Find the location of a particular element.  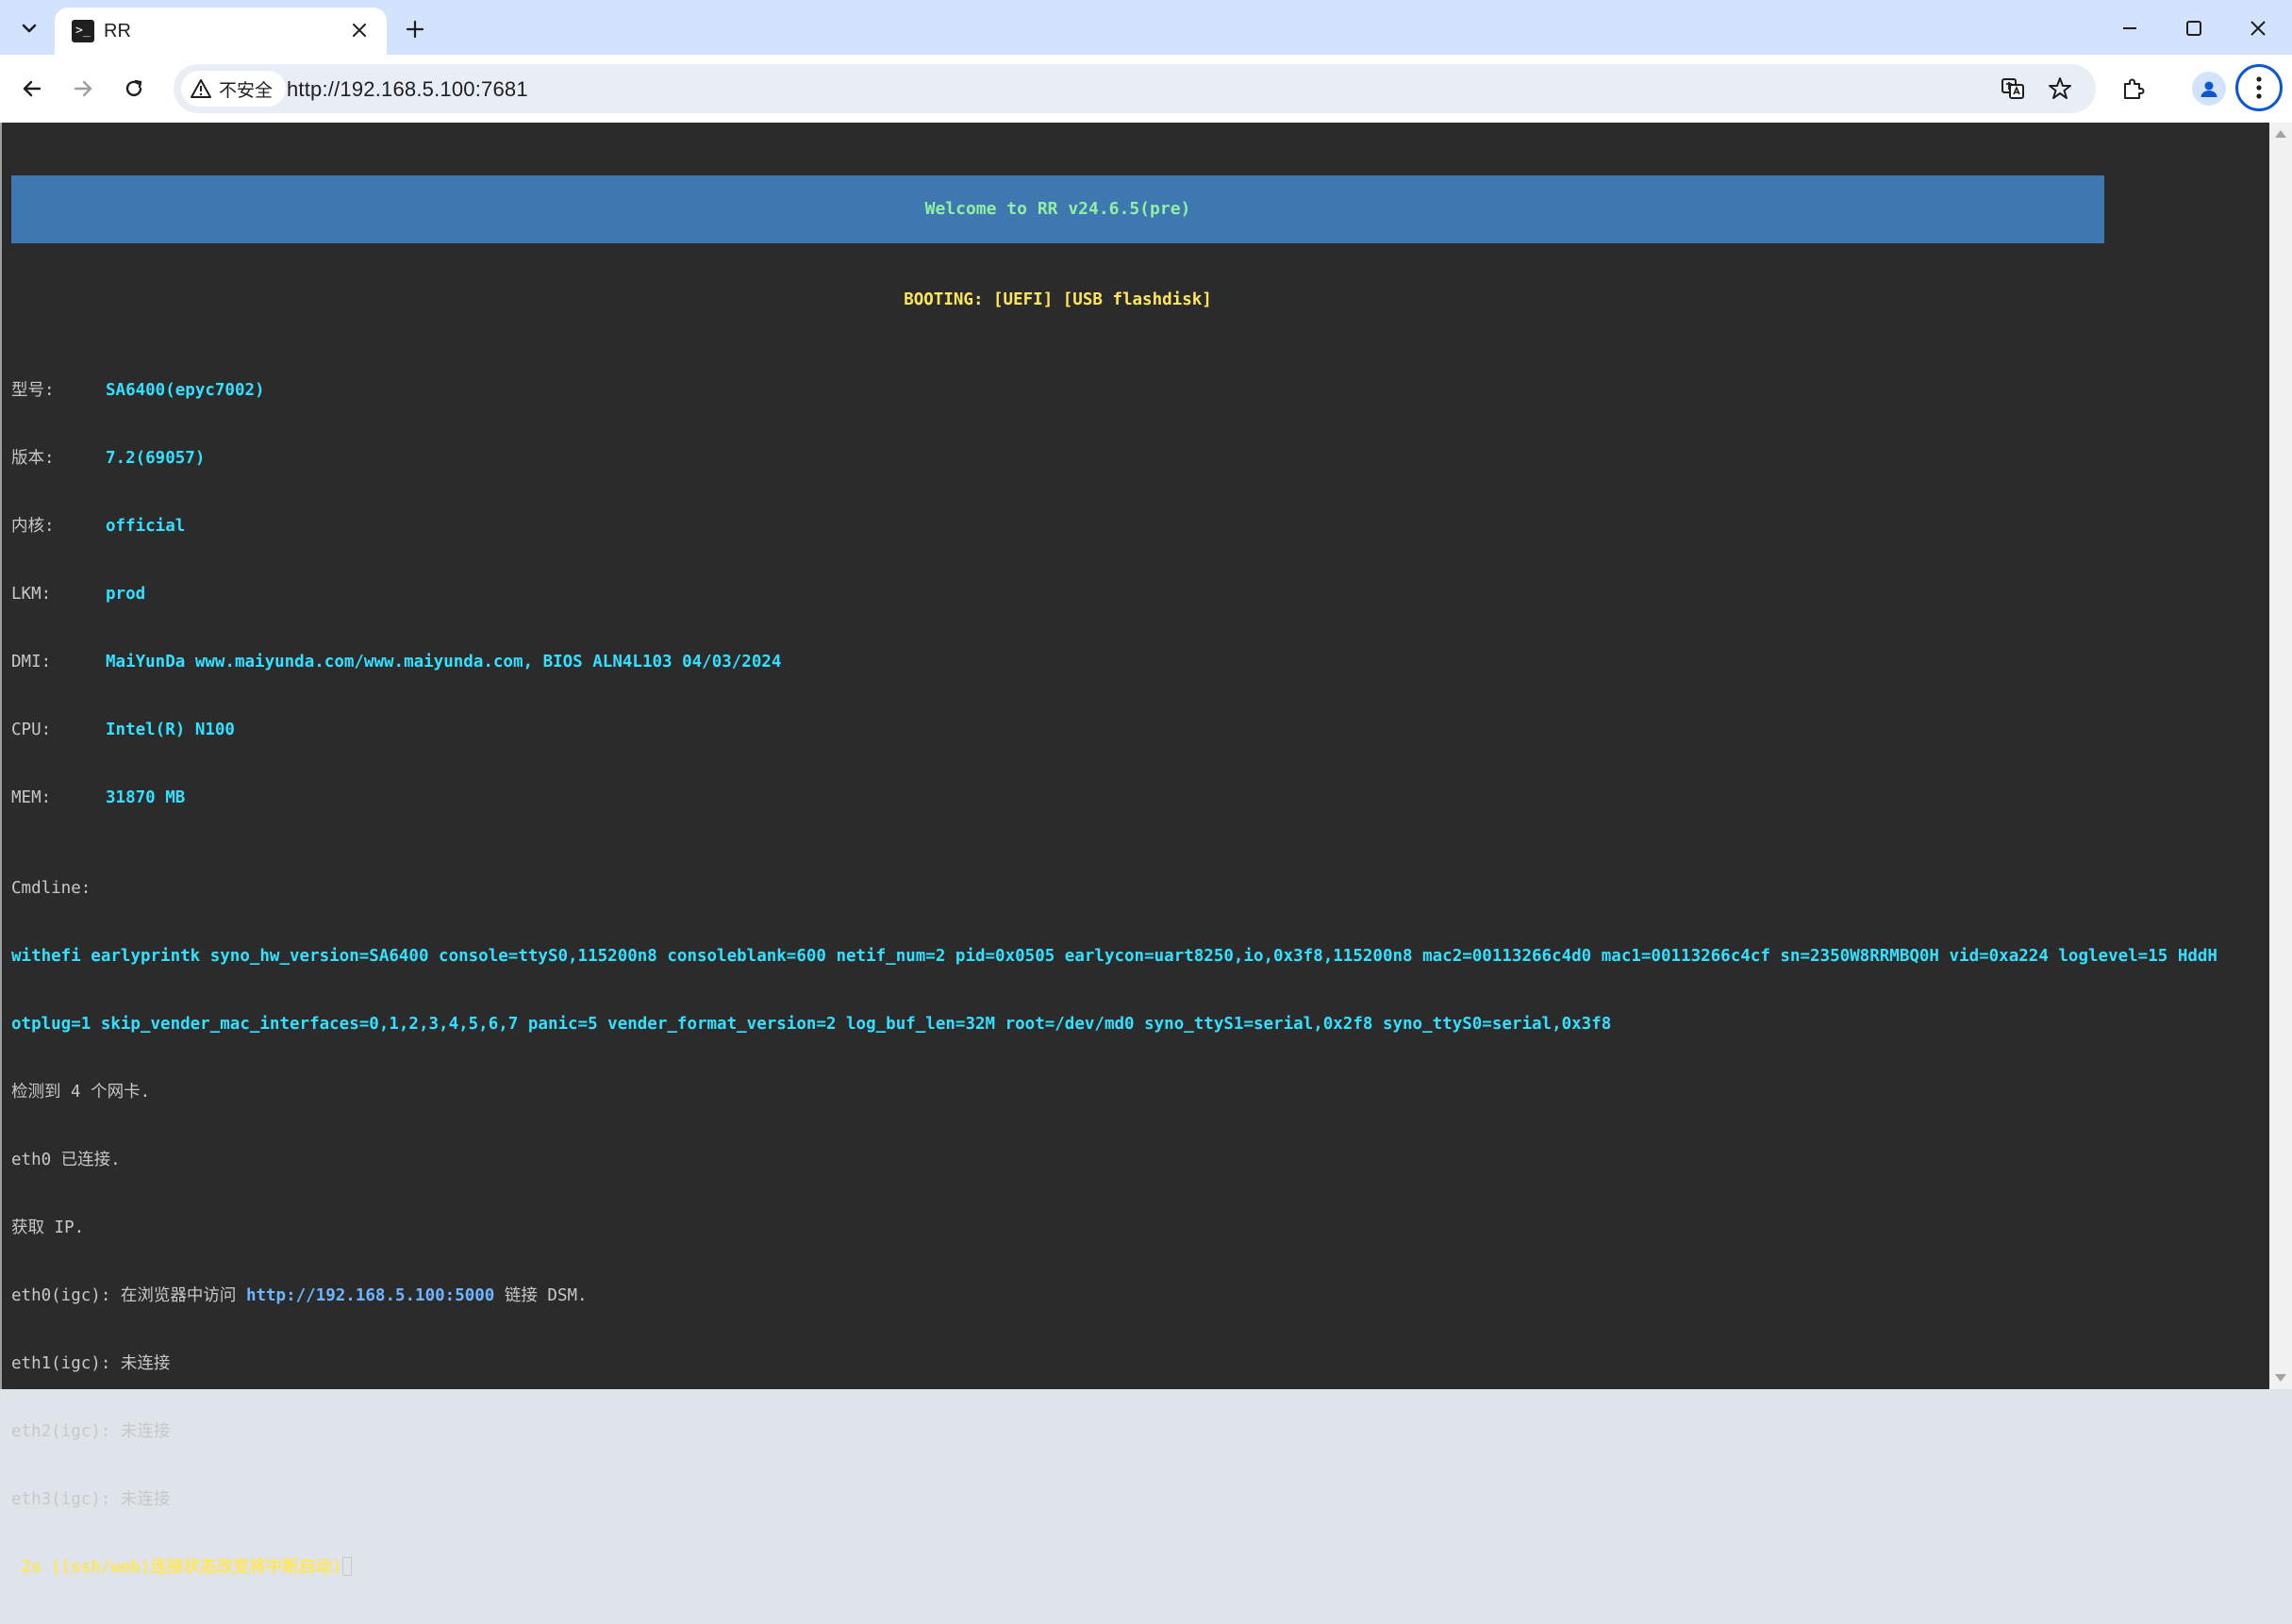

forward-arrow-icon is located at coordinates (83, 88).